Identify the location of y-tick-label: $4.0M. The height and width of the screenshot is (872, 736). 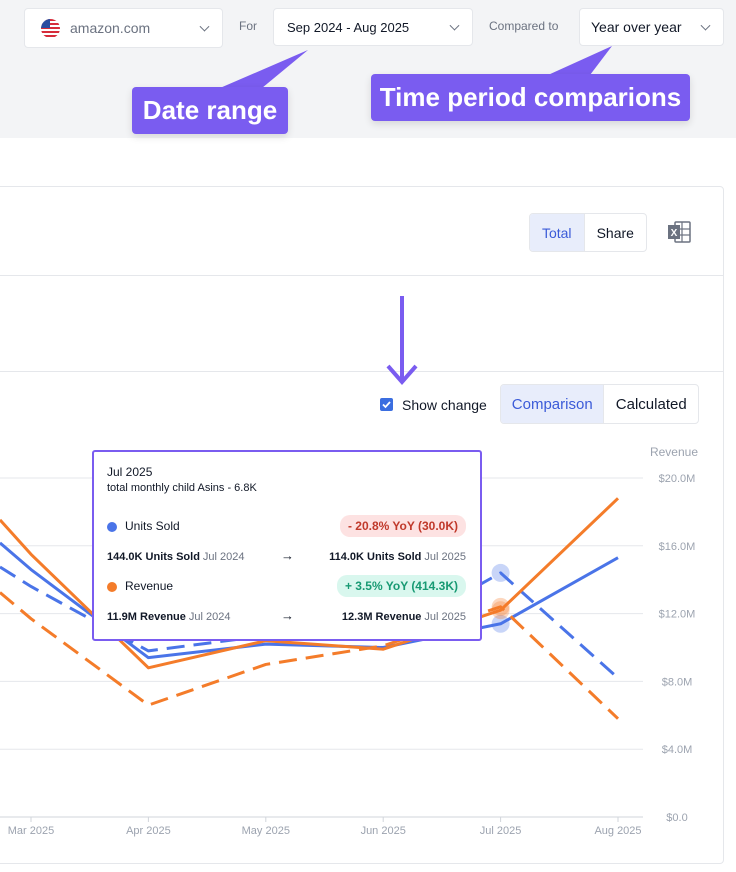
(677, 750).